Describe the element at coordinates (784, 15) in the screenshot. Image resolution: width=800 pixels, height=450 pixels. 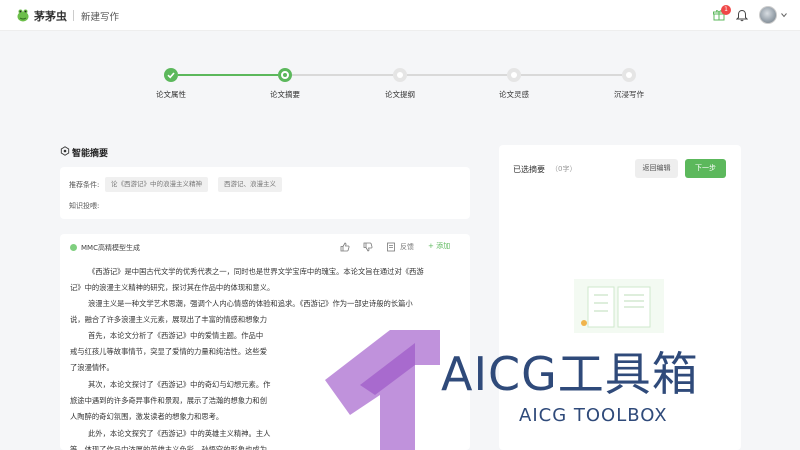
I see `chevron-down-icon` at that location.